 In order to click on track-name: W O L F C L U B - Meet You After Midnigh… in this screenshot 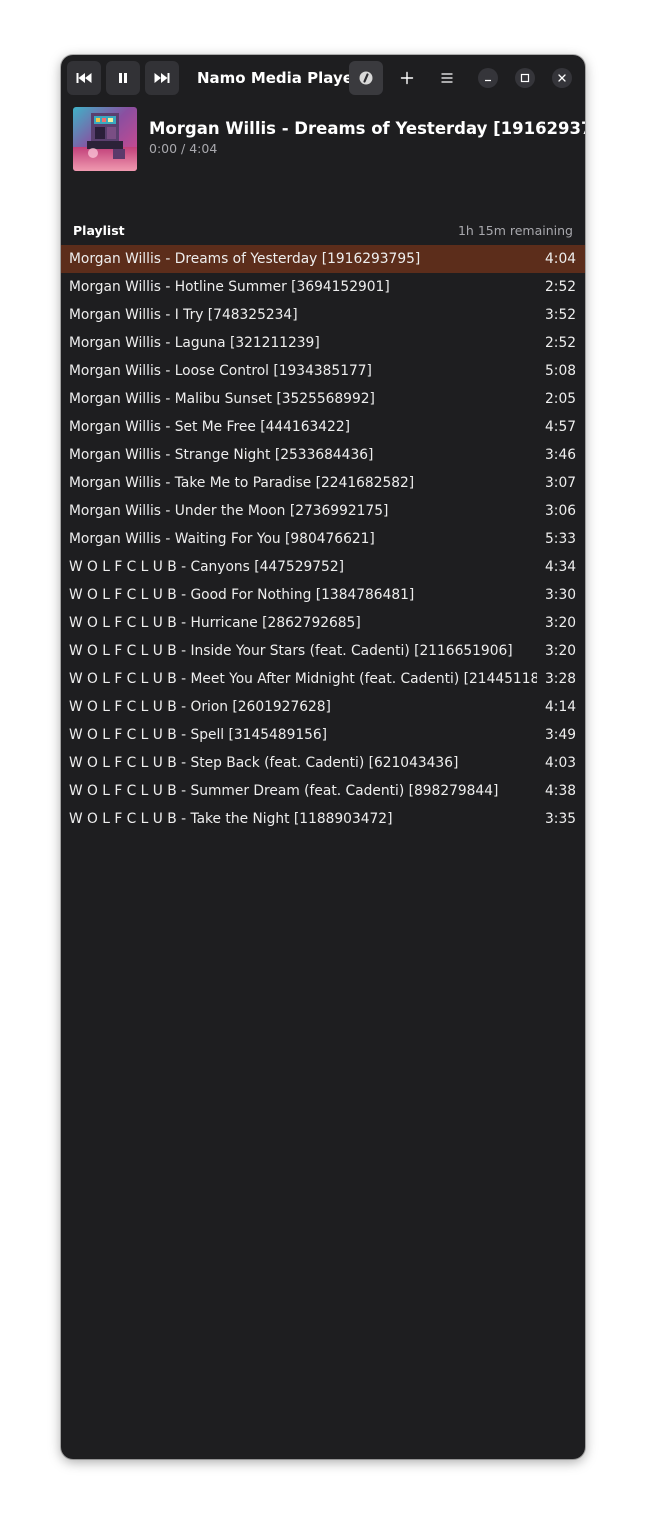, I will do `click(303, 679)`.